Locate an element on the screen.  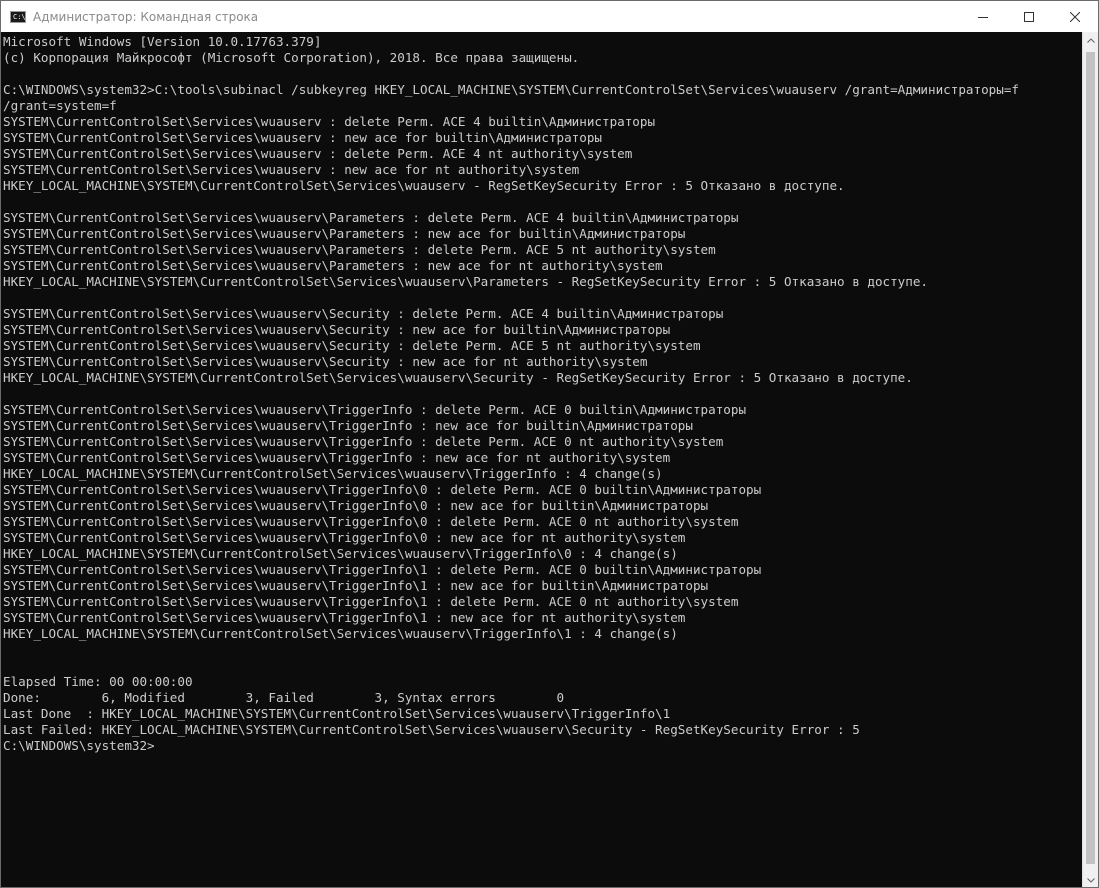
window-controls is located at coordinates (1029, 16).